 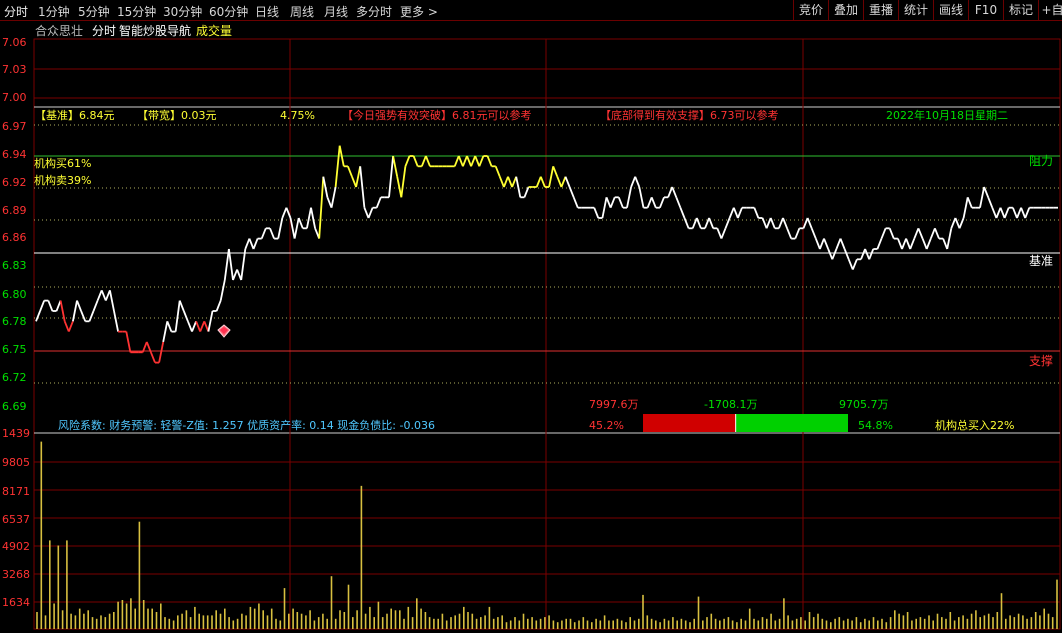 I want to click on sell-amount: 9705.7万, so click(x=864, y=404).